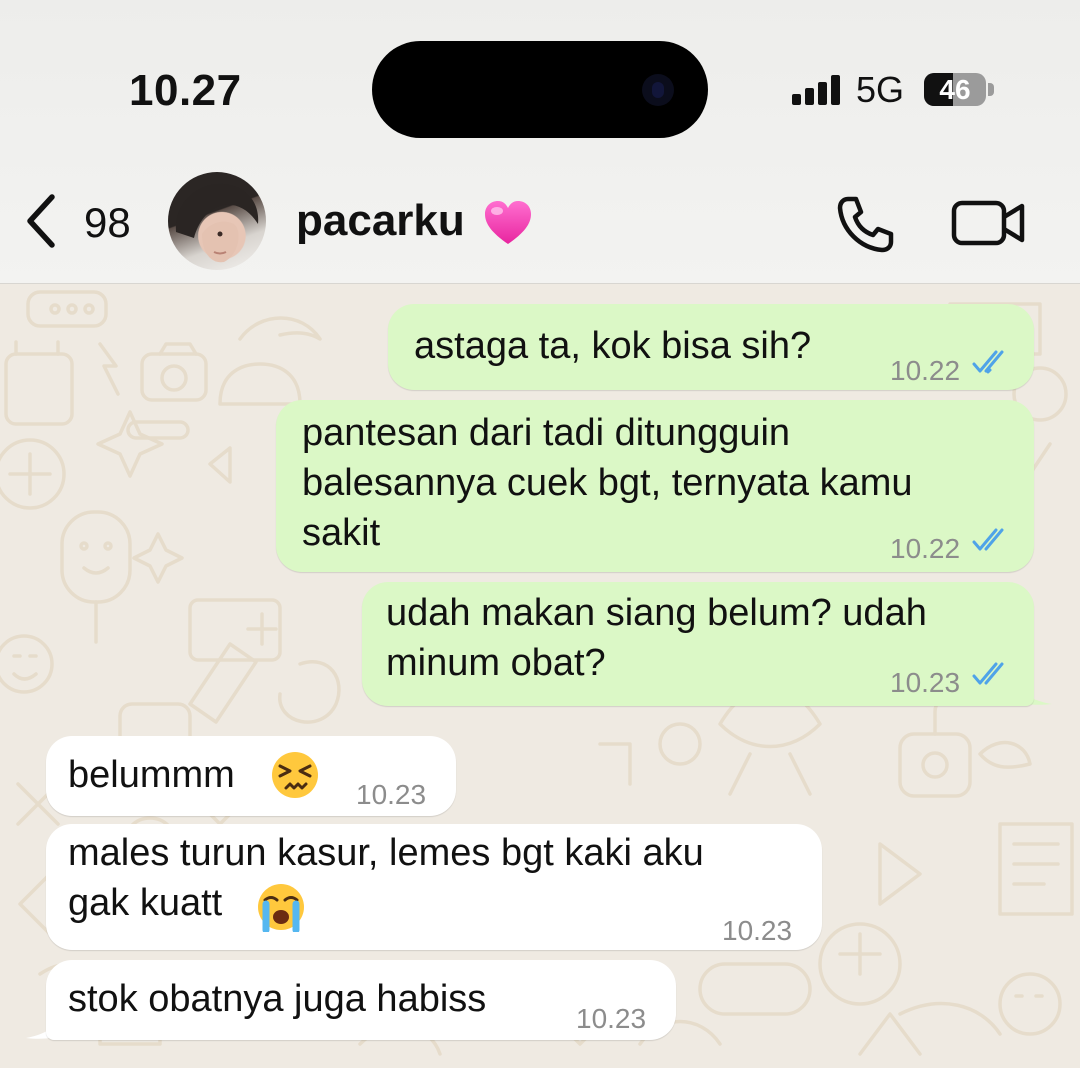 This screenshot has width=1080, height=1068. I want to click on message-text: balesannya cuek bgt, ternyata kamu, so click(607, 483).